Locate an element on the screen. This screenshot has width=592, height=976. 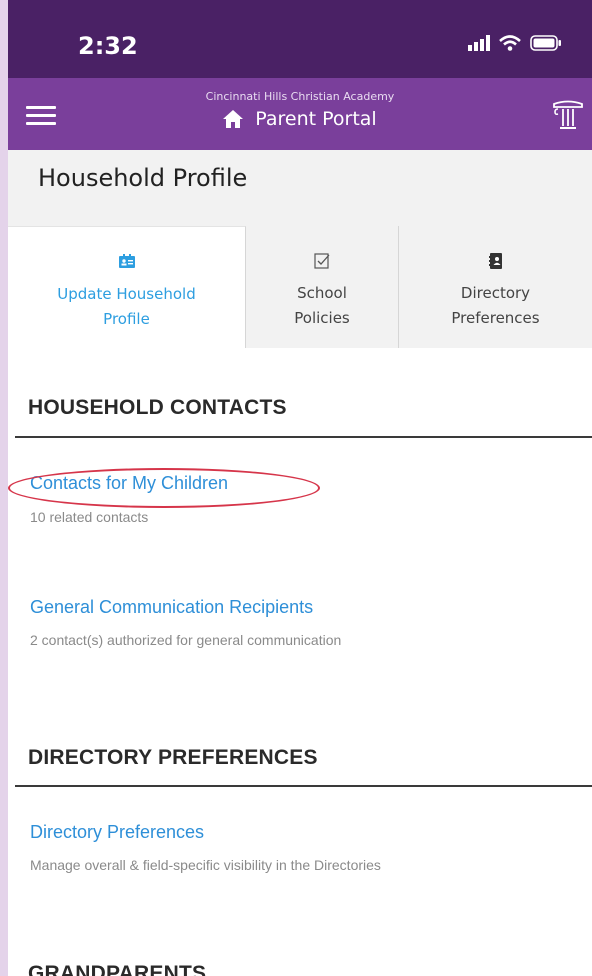
contact-card-icon is located at coordinates (126, 261).